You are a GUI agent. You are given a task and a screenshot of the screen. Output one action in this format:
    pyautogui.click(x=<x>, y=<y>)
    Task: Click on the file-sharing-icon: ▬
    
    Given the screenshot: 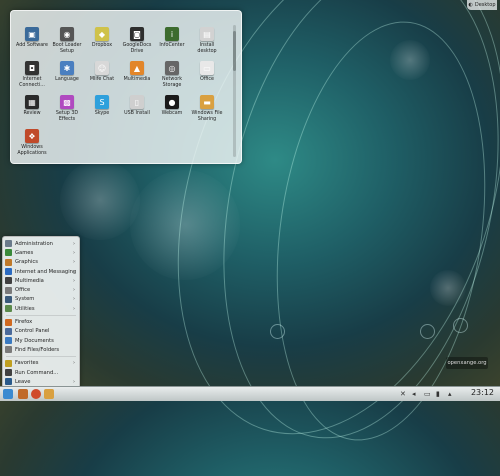 What is the action you would take?
    pyautogui.click(x=207, y=102)
    